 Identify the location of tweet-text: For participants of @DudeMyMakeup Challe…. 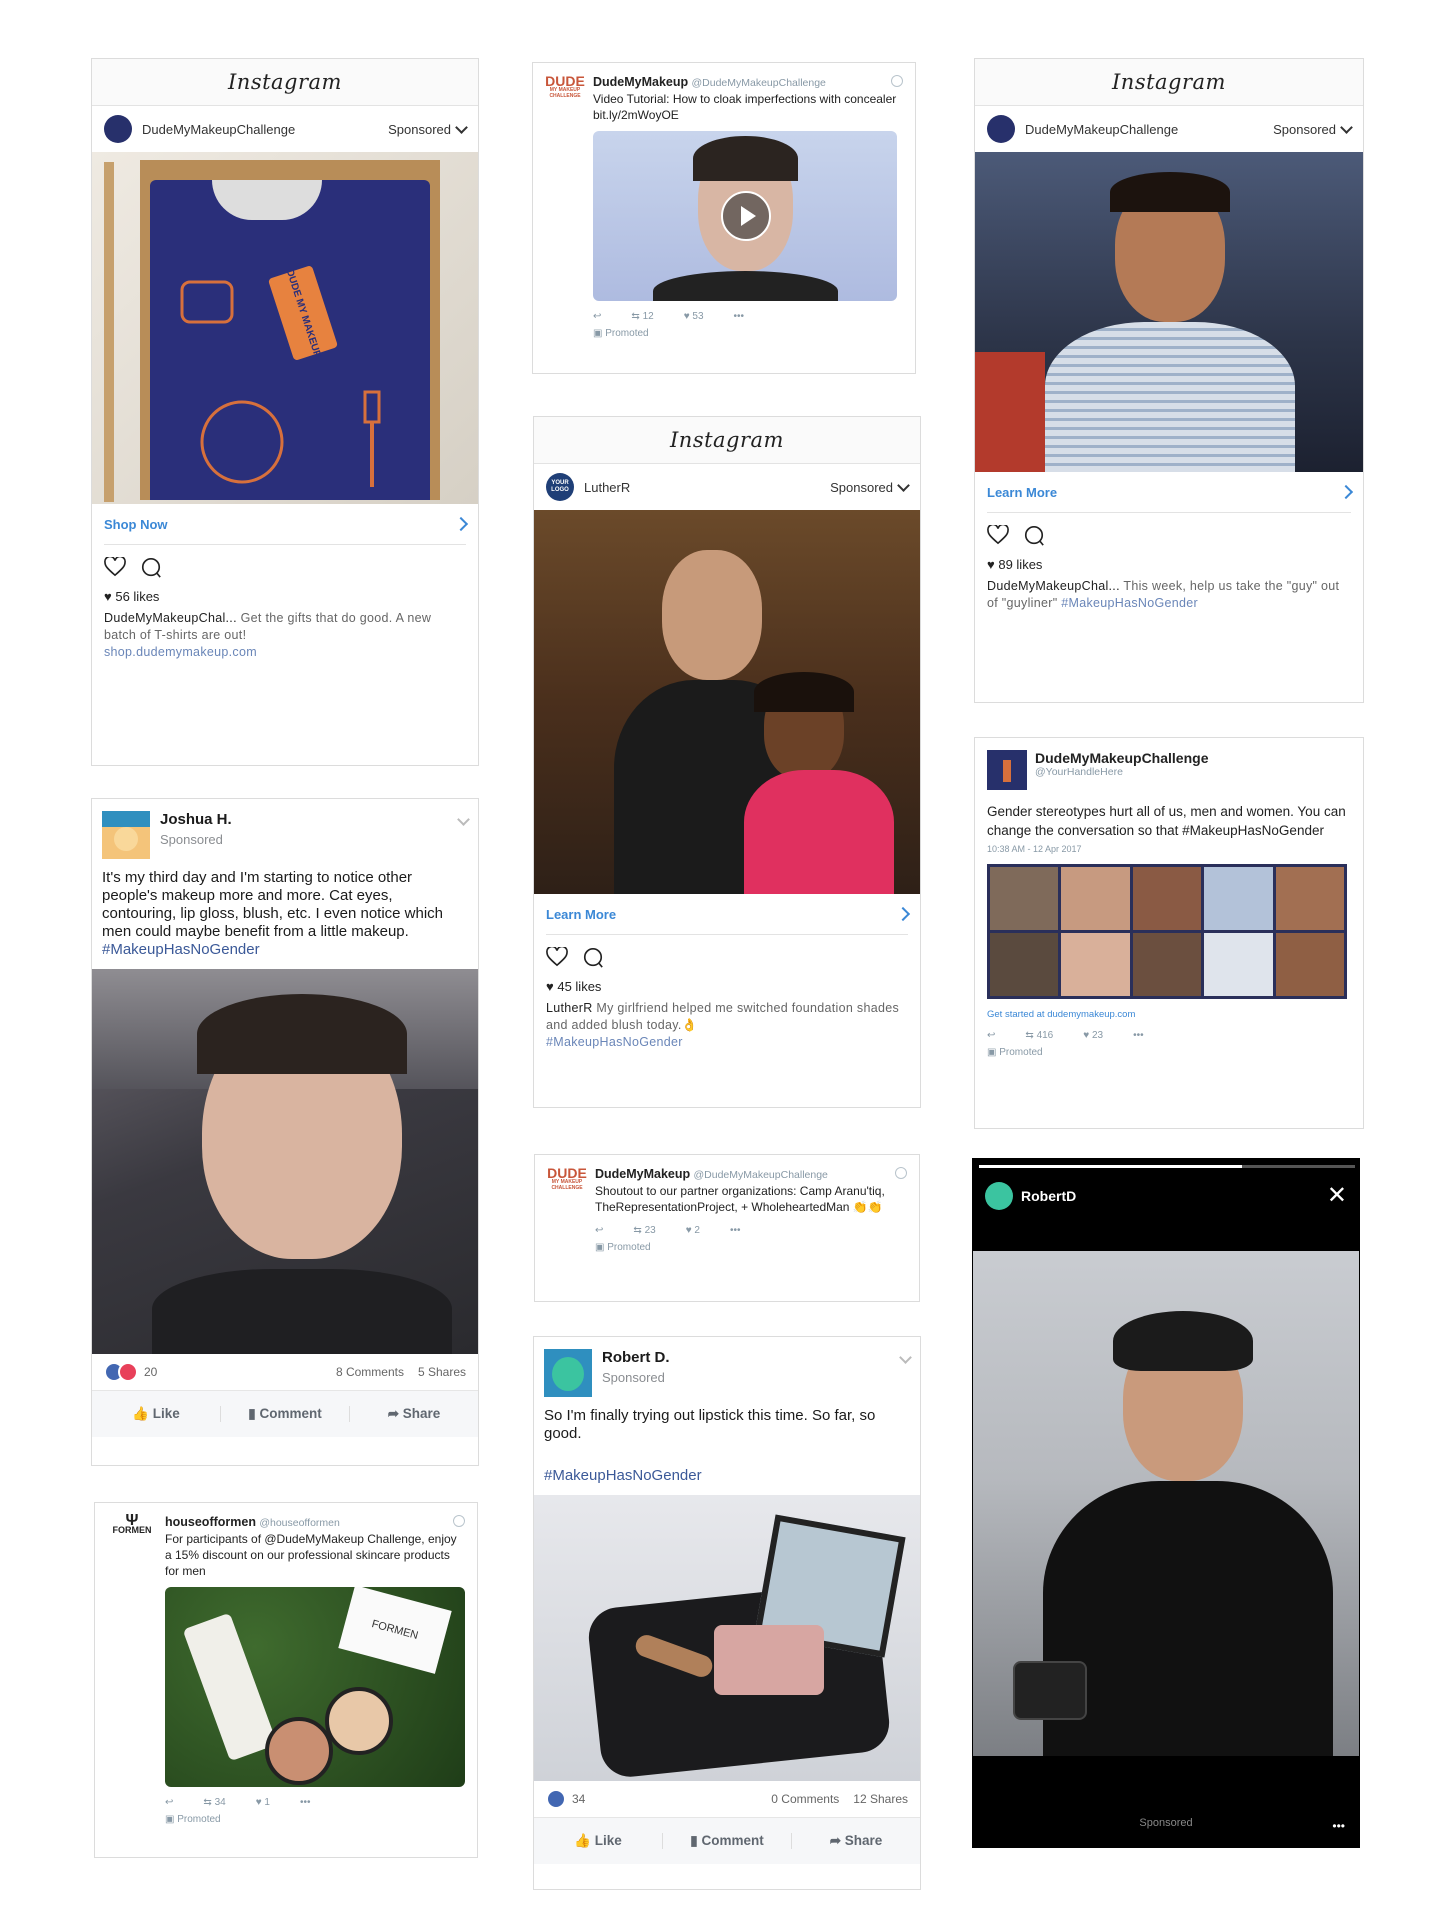
(311, 1555).